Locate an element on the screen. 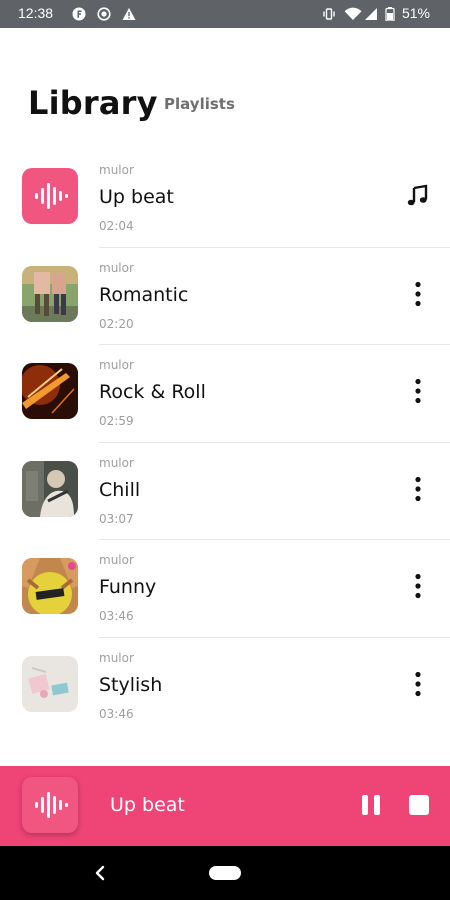 Image resolution: width=450 pixels, height=900 pixels. stop-icon is located at coordinates (419, 805).